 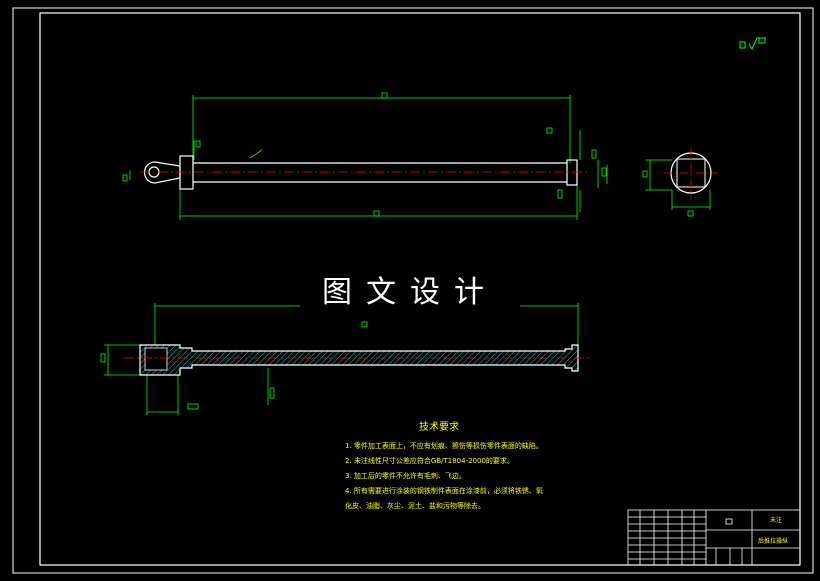 What do you see at coordinates (410, 293) in the screenshot?
I see `watermark: 图文设计` at bounding box center [410, 293].